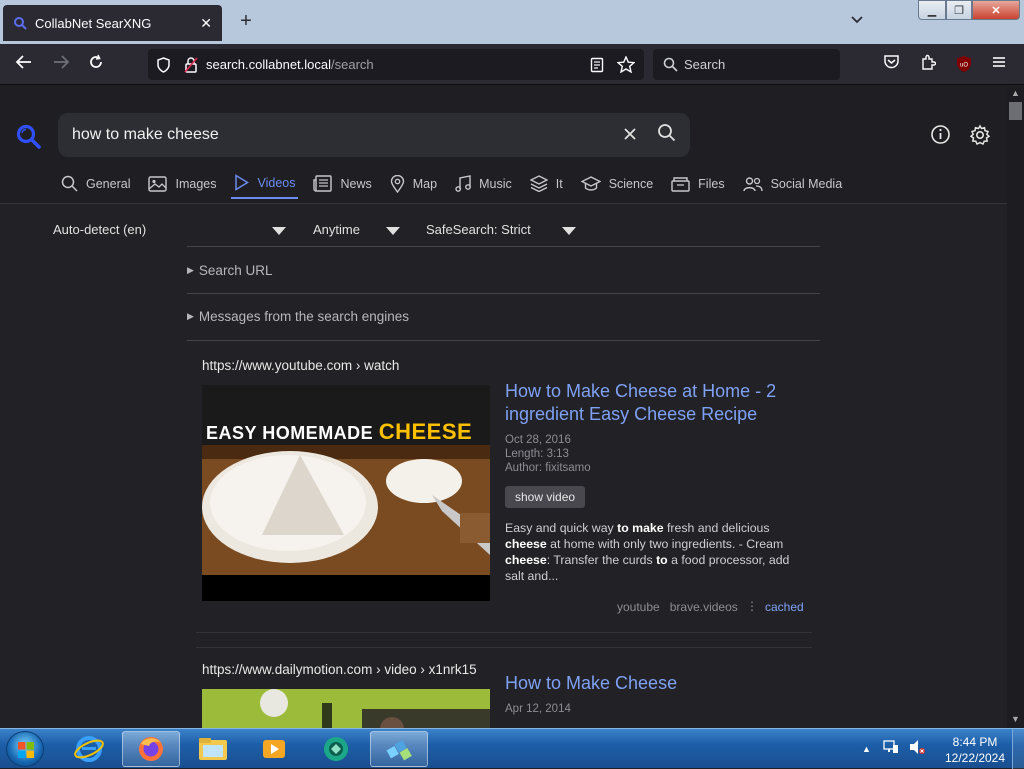 The width and height of the screenshot is (1024, 769). I want to click on new-tab-icon: +, so click(246, 21).